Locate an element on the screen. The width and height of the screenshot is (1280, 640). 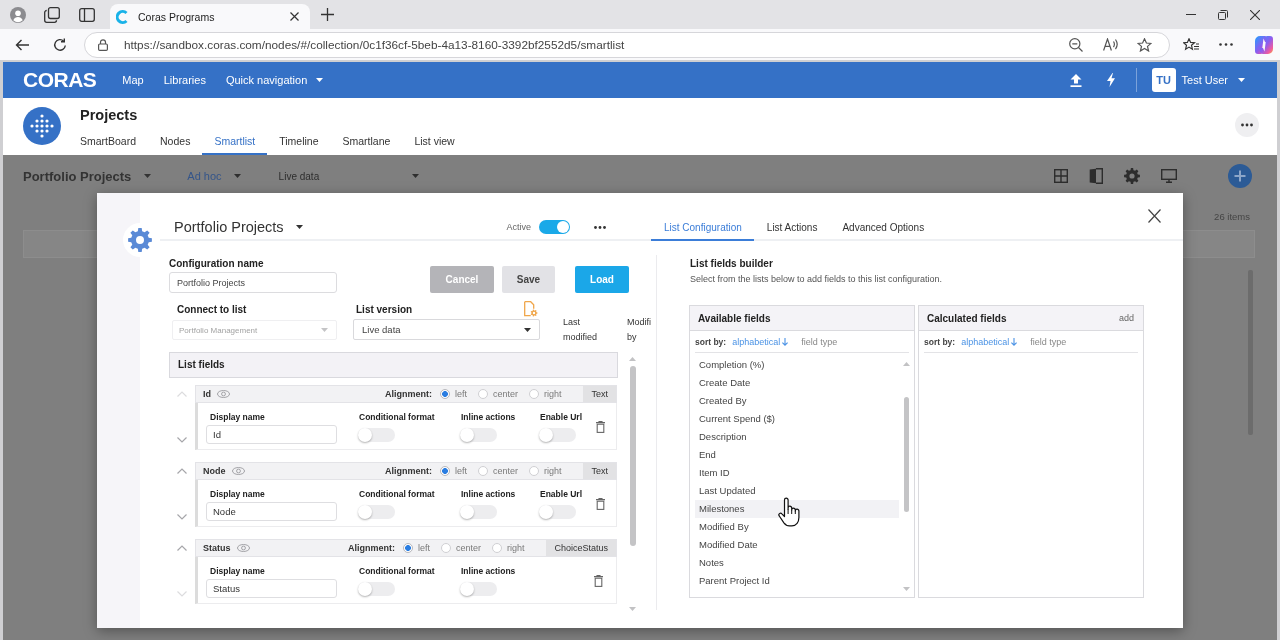
brand-logo: CORAS is located at coordinates (60, 80).